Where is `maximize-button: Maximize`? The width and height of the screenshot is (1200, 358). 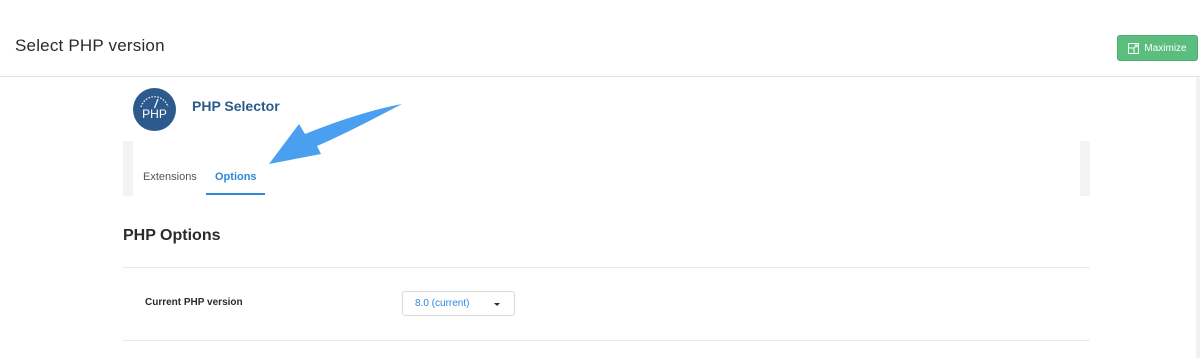
maximize-button: Maximize is located at coordinates (1157, 48).